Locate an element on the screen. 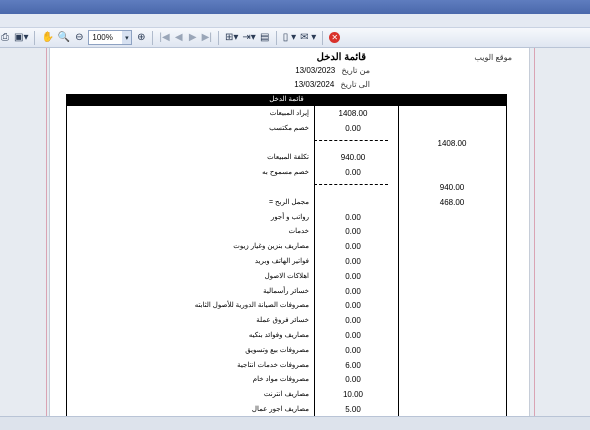  status-bar is located at coordinates (295, 423).